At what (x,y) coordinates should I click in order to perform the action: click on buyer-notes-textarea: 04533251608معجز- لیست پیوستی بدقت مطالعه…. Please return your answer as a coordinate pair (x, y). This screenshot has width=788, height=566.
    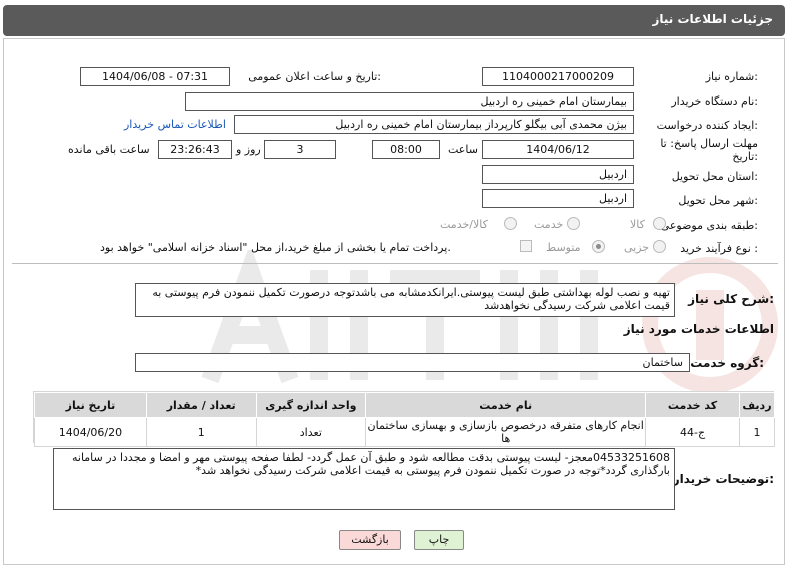
    Looking at the image, I should click on (364, 479).